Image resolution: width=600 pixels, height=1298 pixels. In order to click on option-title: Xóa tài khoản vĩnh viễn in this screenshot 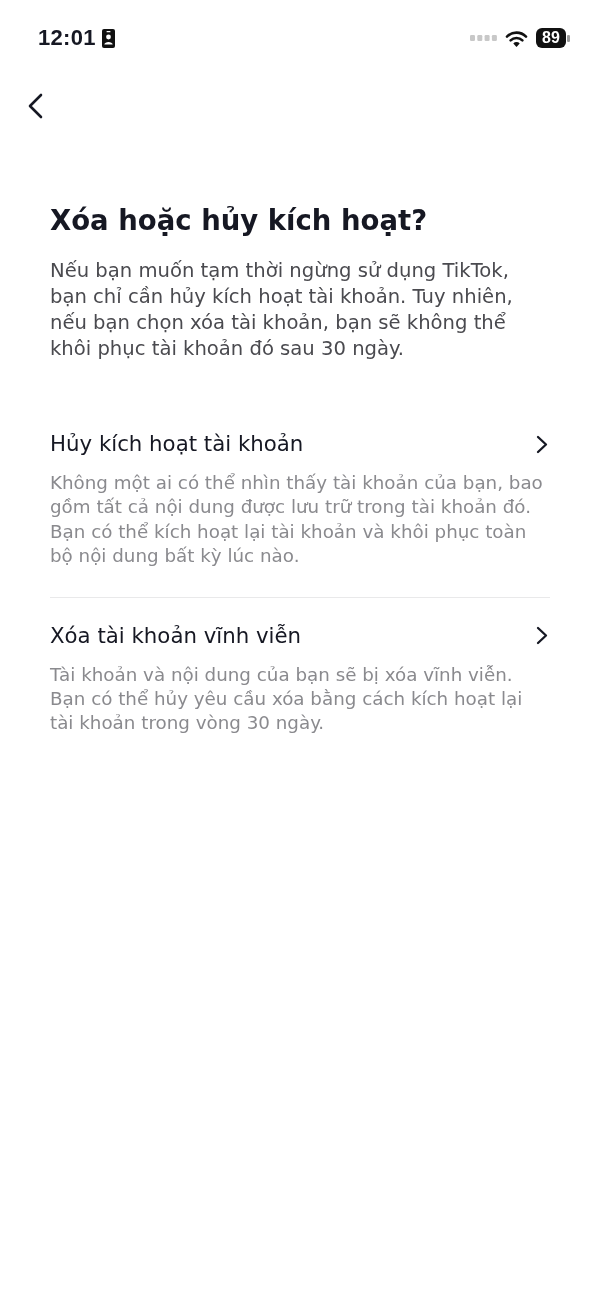, I will do `click(176, 635)`.